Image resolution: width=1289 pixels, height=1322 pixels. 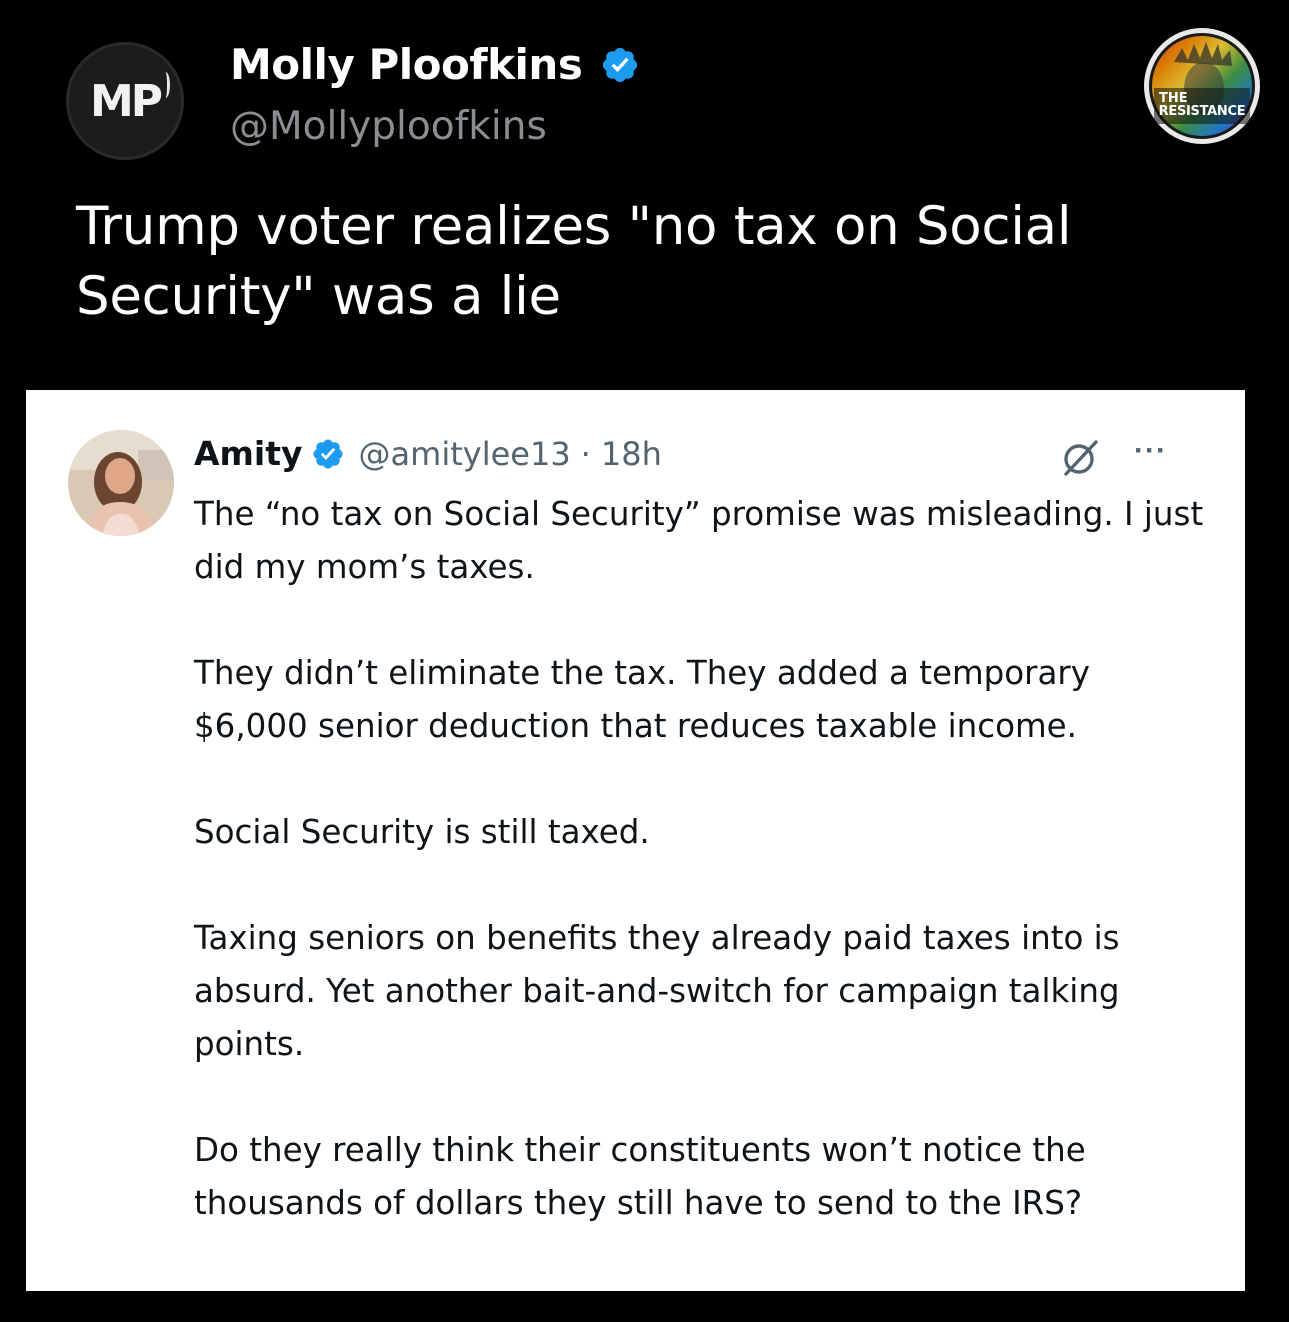 I want to click on statue-of-liberty-icon, so click(x=1202, y=86).